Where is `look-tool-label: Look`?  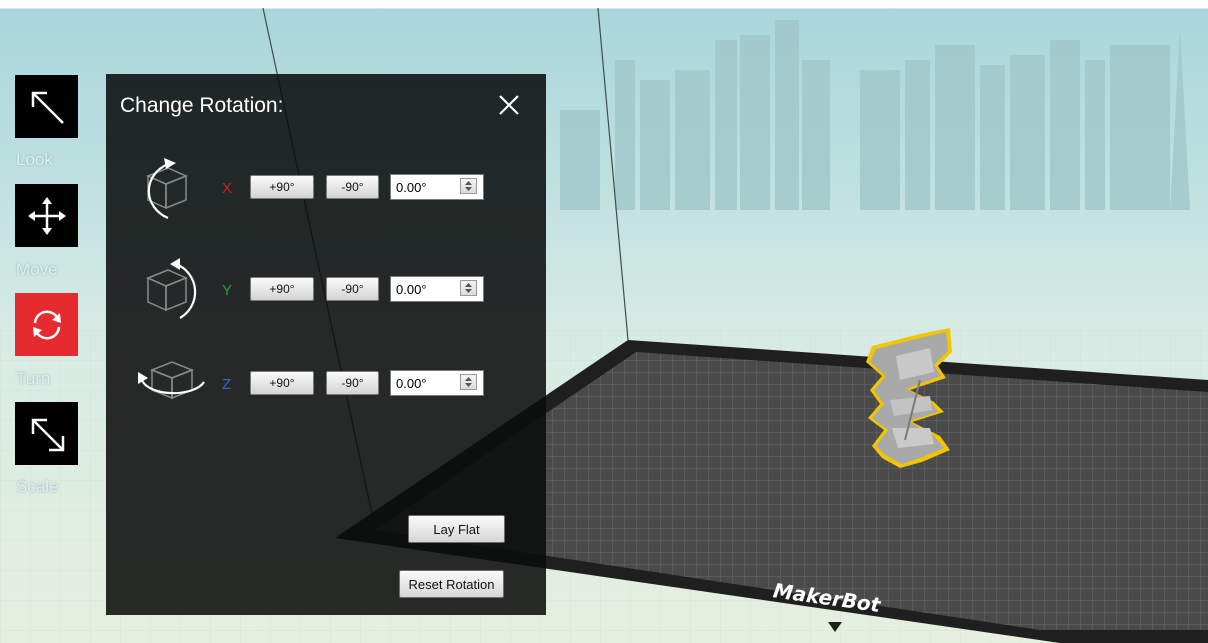 look-tool-label: Look is located at coordinates (34, 159).